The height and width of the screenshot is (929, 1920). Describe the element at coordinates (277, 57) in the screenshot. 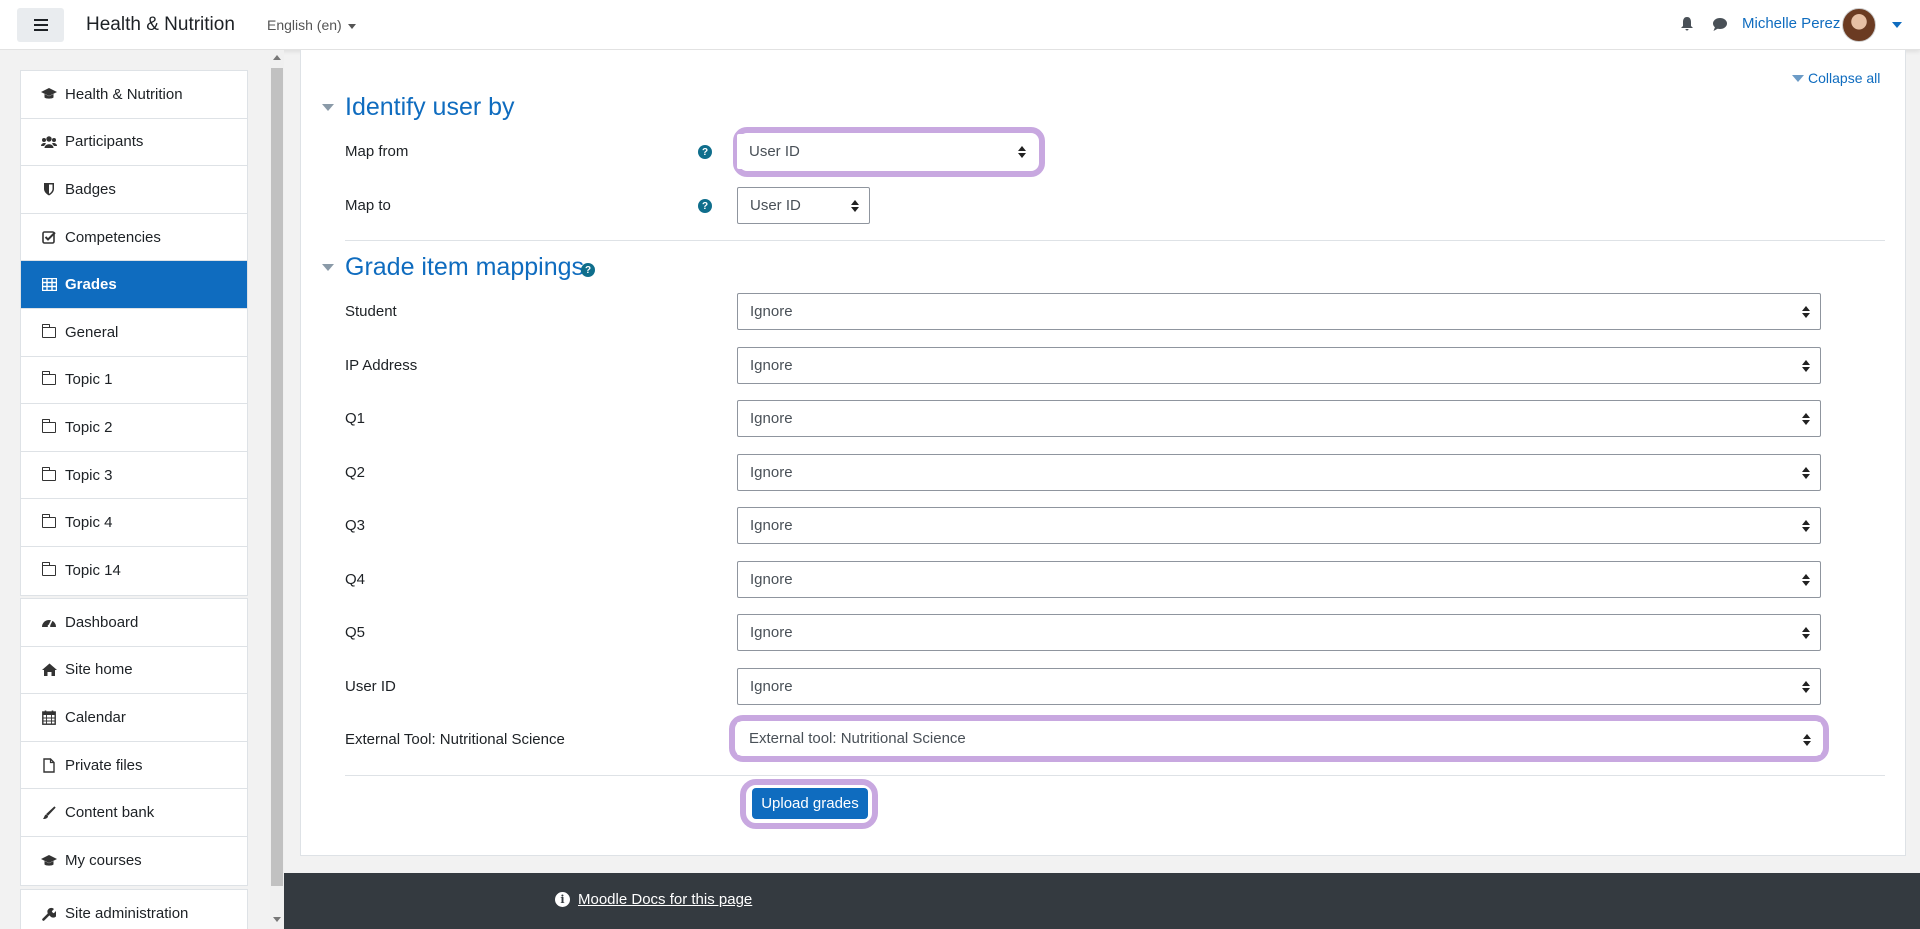

I see `scroll-up-arrow-icon` at that location.